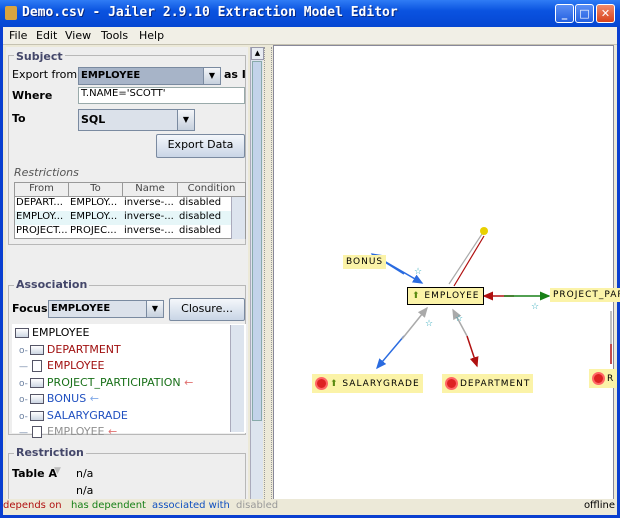  I want to click on tree-node: o- DEPARTMENT, so click(130, 351).